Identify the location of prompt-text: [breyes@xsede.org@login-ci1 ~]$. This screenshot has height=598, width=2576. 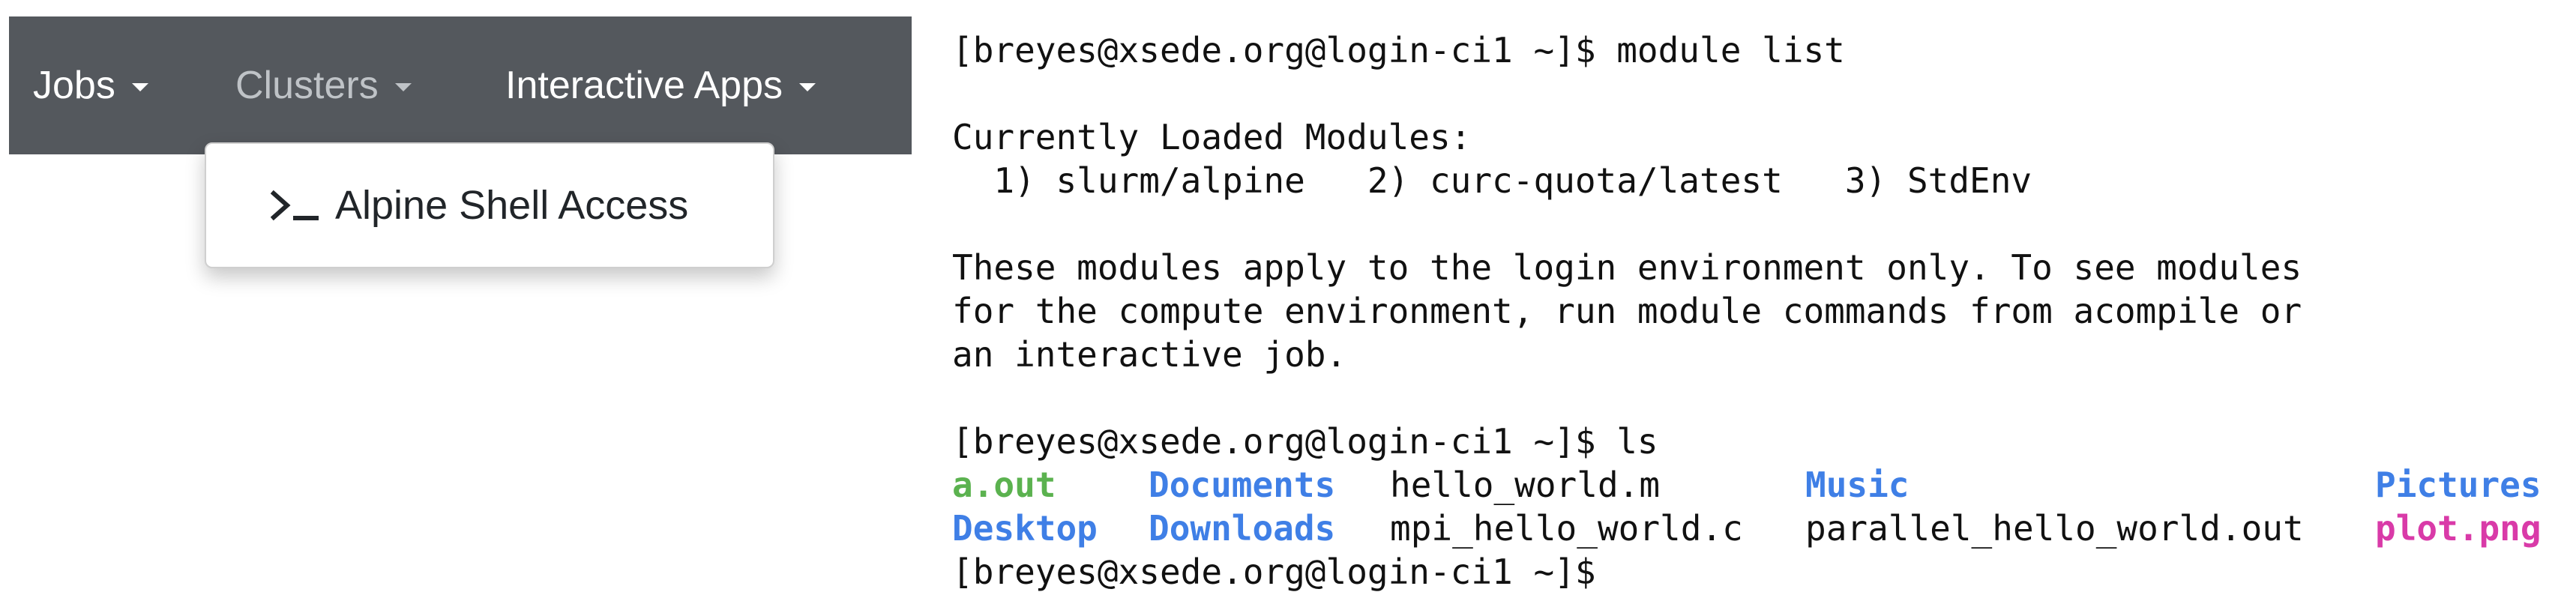
(1285, 572).